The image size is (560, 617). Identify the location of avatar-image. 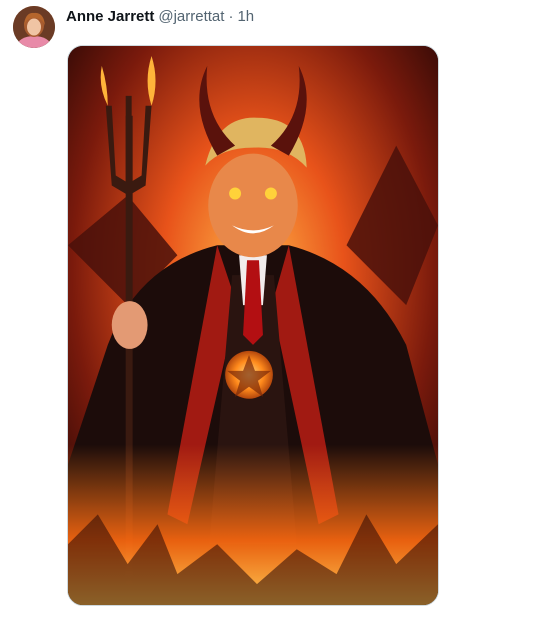
(34, 27).